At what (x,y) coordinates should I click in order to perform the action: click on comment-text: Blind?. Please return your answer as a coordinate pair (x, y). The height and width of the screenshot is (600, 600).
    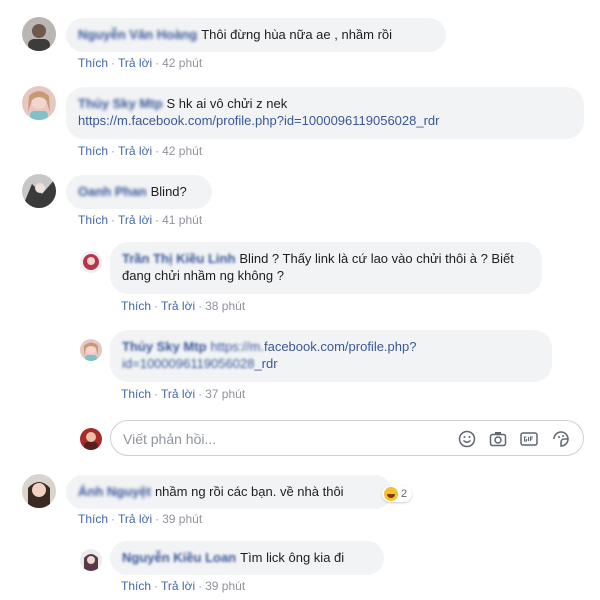
    Looking at the image, I should click on (168, 191).